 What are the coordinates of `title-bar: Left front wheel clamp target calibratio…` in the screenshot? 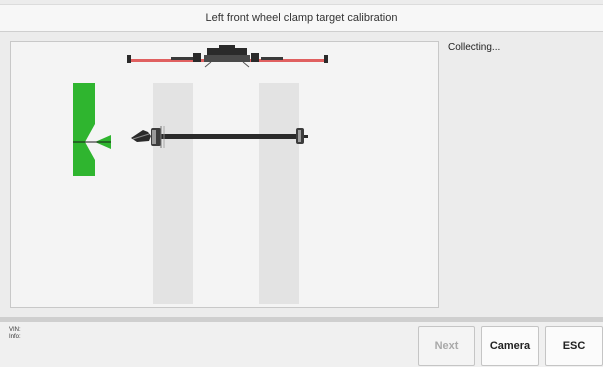 It's located at (301, 18).